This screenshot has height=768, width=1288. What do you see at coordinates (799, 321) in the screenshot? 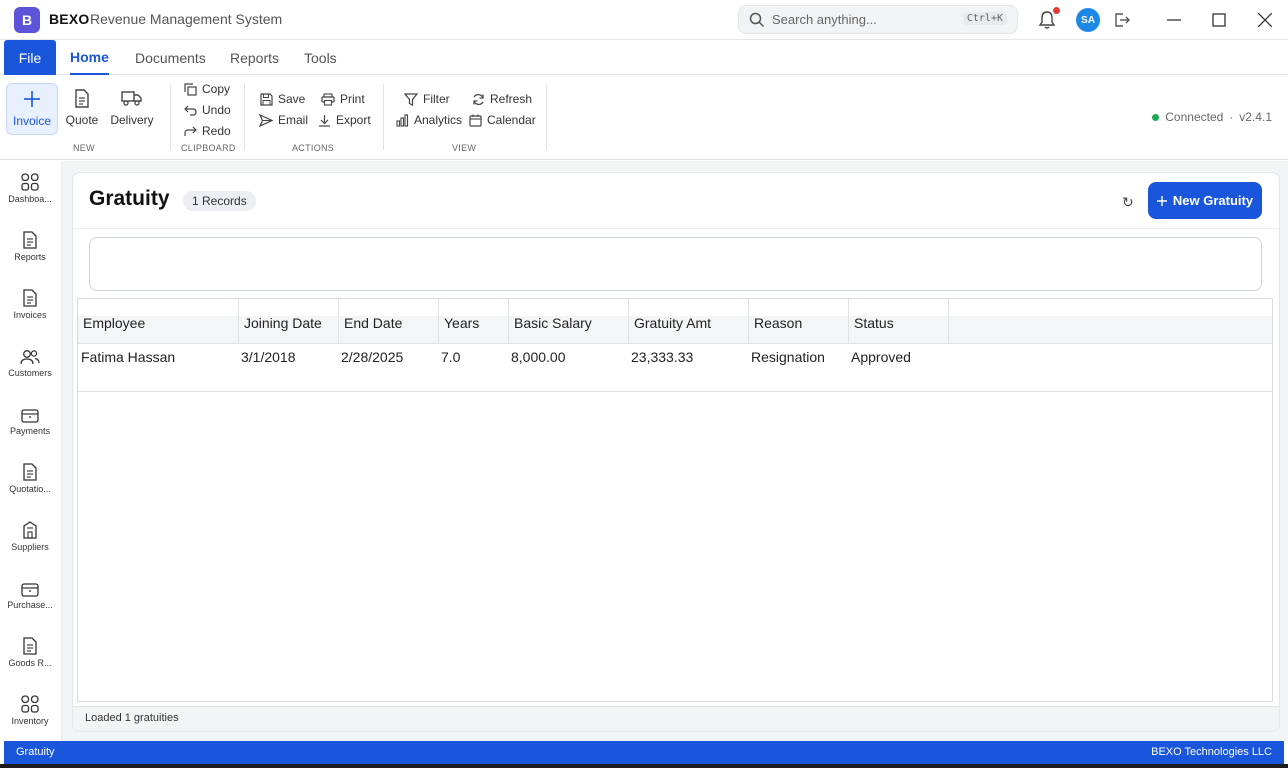
I see `column-header-reason: Reason` at bounding box center [799, 321].